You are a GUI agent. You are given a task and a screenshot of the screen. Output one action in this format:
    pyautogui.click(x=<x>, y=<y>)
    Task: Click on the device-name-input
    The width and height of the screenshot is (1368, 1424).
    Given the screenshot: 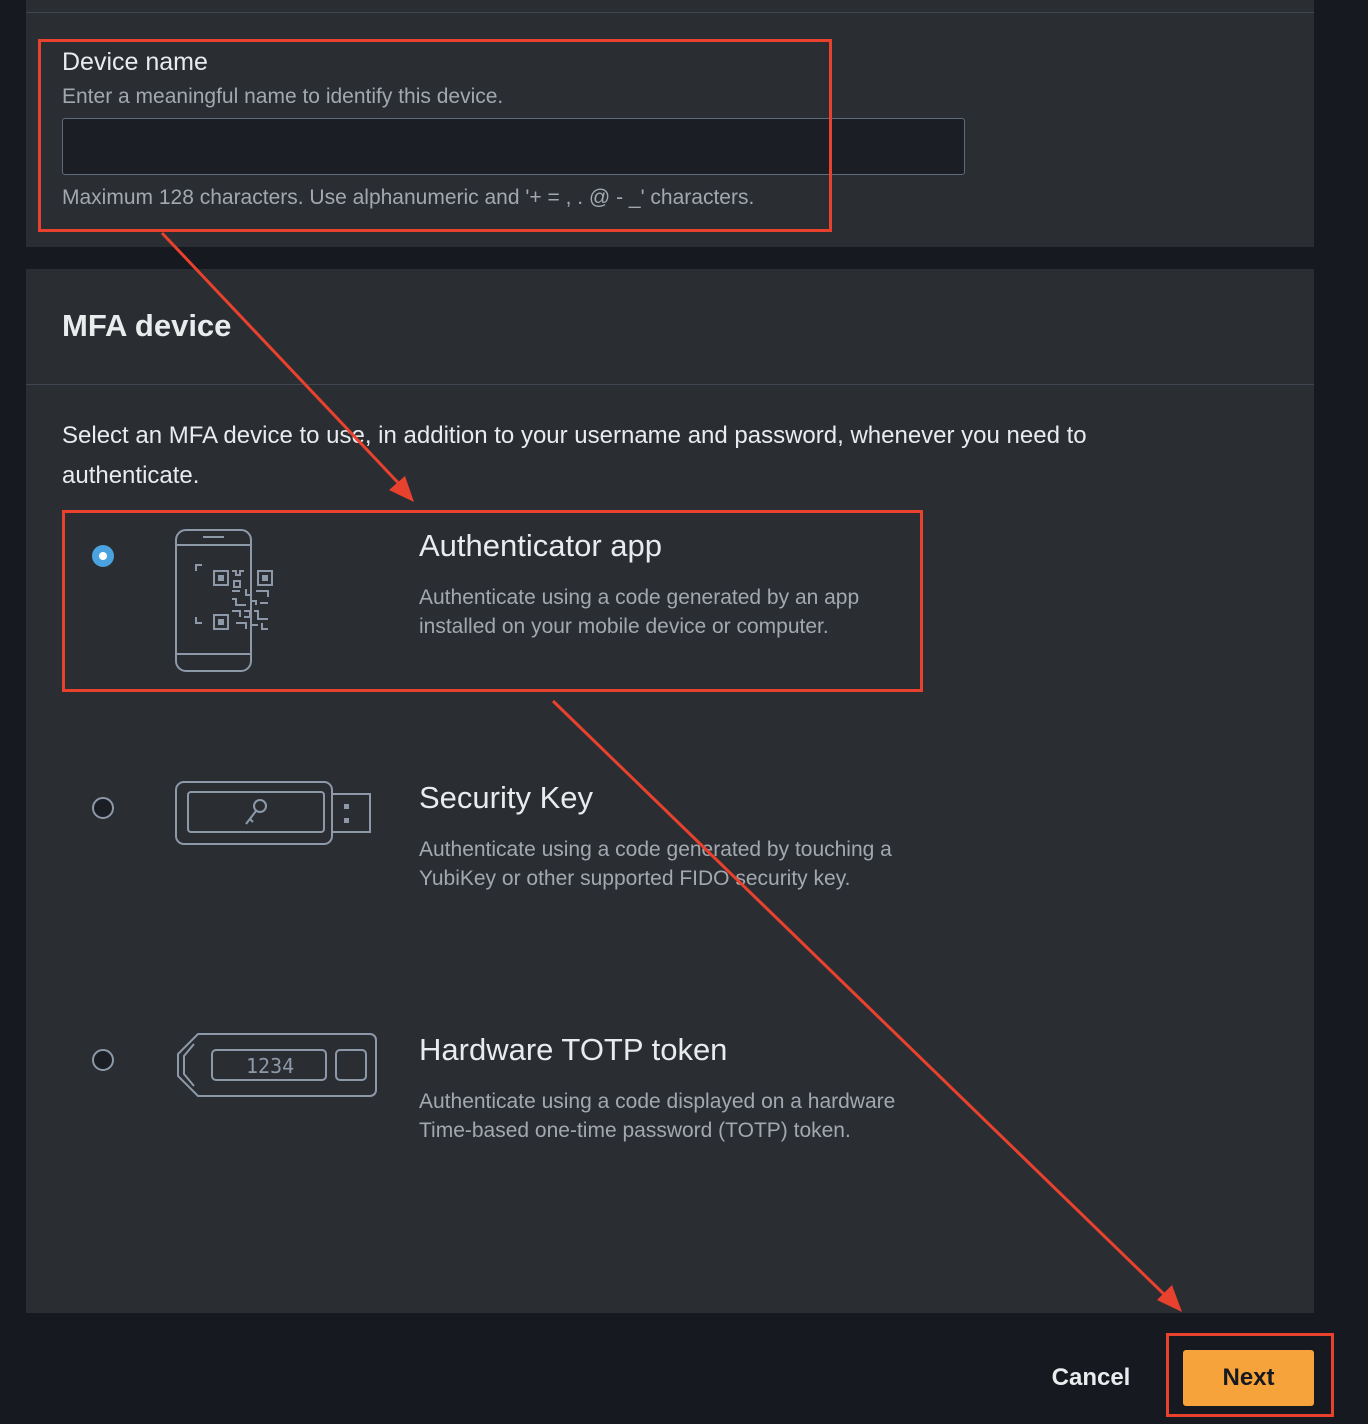 What is the action you would take?
    pyautogui.click(x=513, y=146)
    